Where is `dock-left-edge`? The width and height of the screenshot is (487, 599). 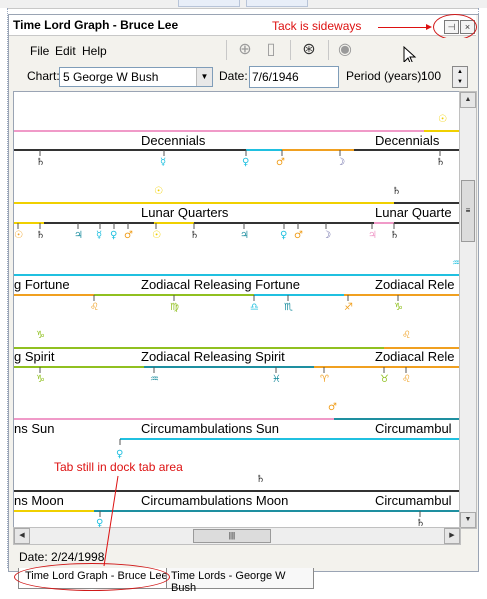 dock-left-edge is located at coordinates (4, 288).